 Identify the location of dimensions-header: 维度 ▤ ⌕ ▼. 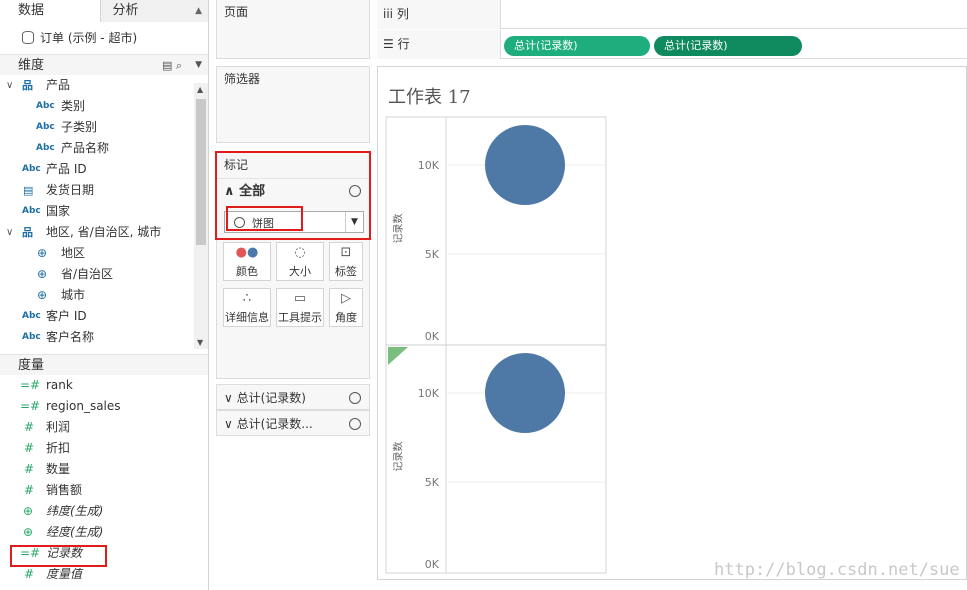
(104, 64).